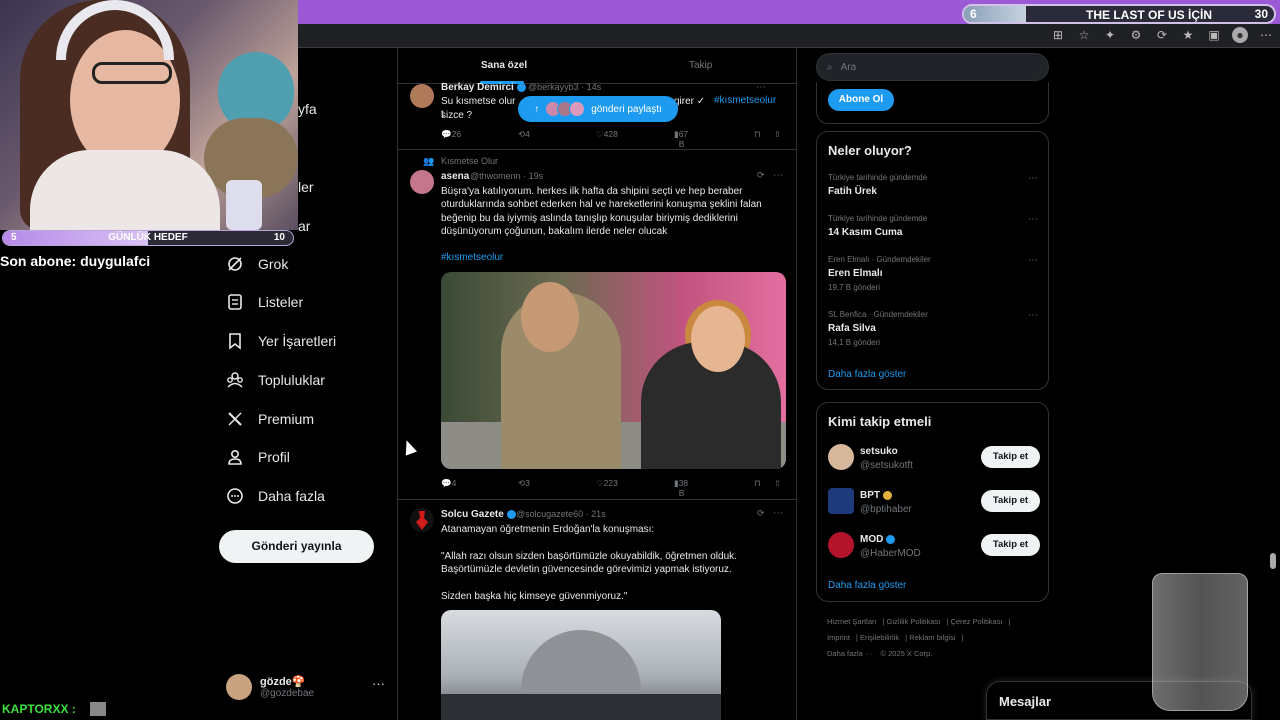 This screenshot has height=720, width=1280. Describe the element at coordinates (934, 459) in the screenshot. I see `follow-suggestion: setsuko @setsukotft Takip et` at that location.